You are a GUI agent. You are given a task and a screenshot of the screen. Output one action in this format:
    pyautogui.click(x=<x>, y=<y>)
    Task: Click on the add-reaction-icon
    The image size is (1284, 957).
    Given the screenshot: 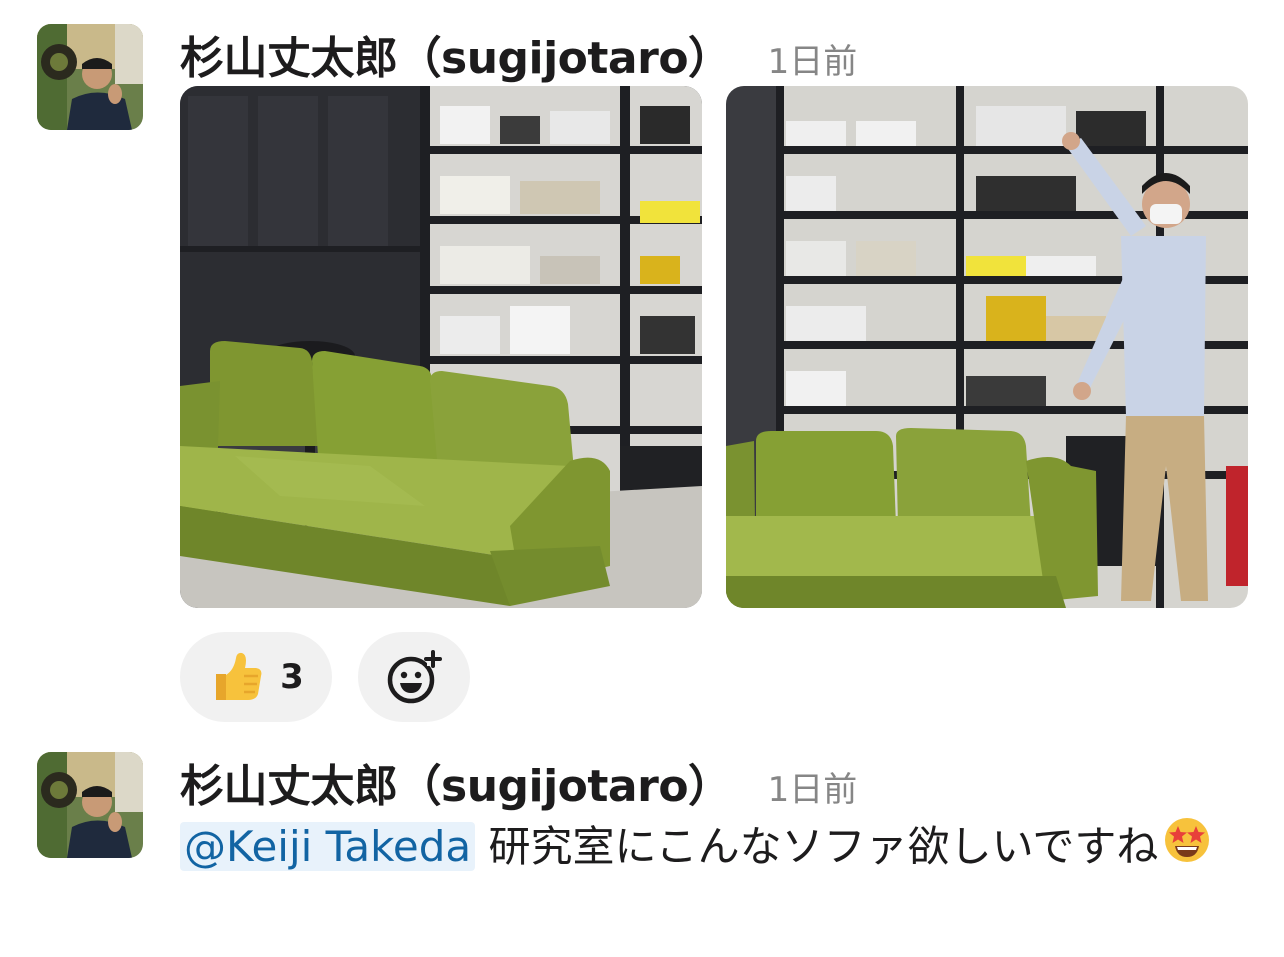 What is the action you would take?
    pyautogui.click(x=414, y=677)
    